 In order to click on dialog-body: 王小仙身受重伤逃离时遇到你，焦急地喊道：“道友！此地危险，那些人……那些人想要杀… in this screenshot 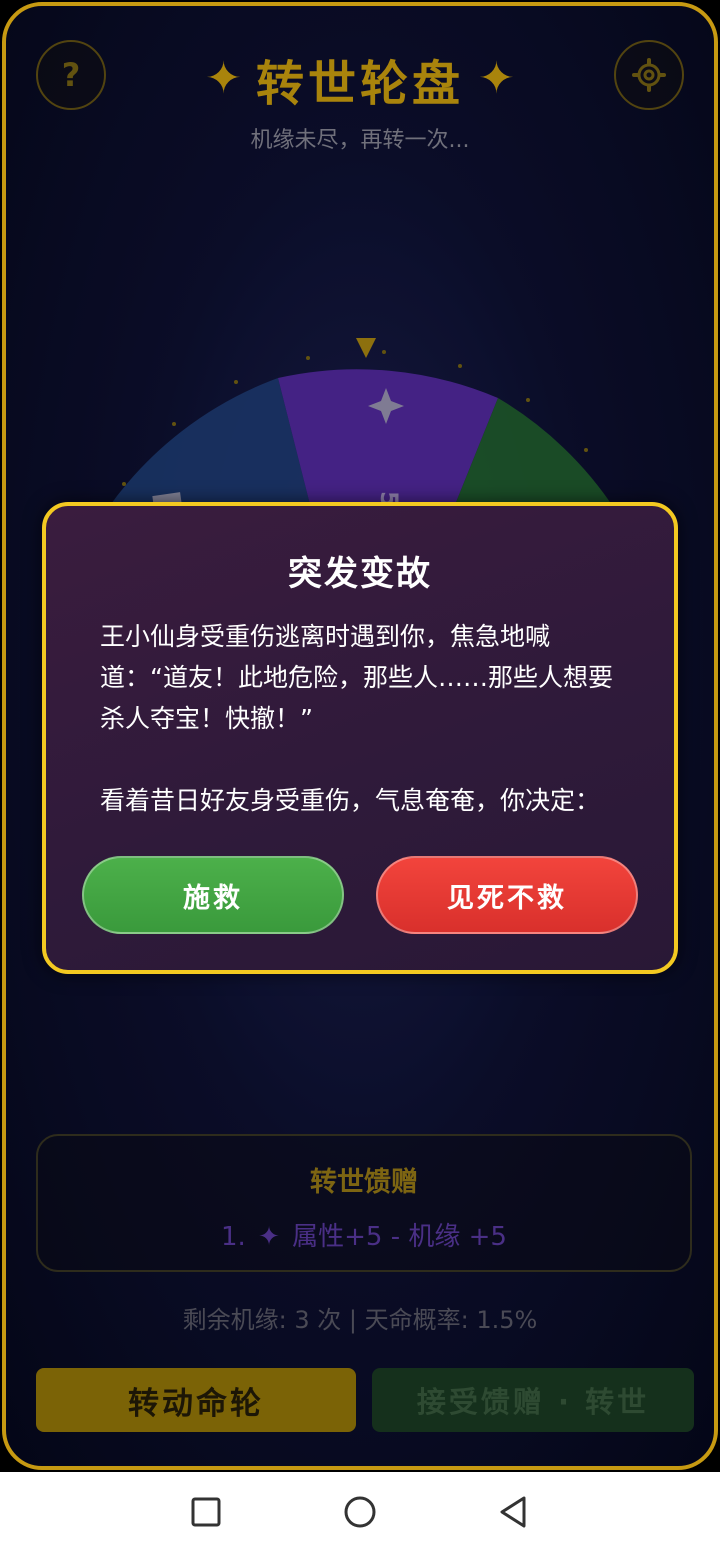, I will do `click(357, 718)`.